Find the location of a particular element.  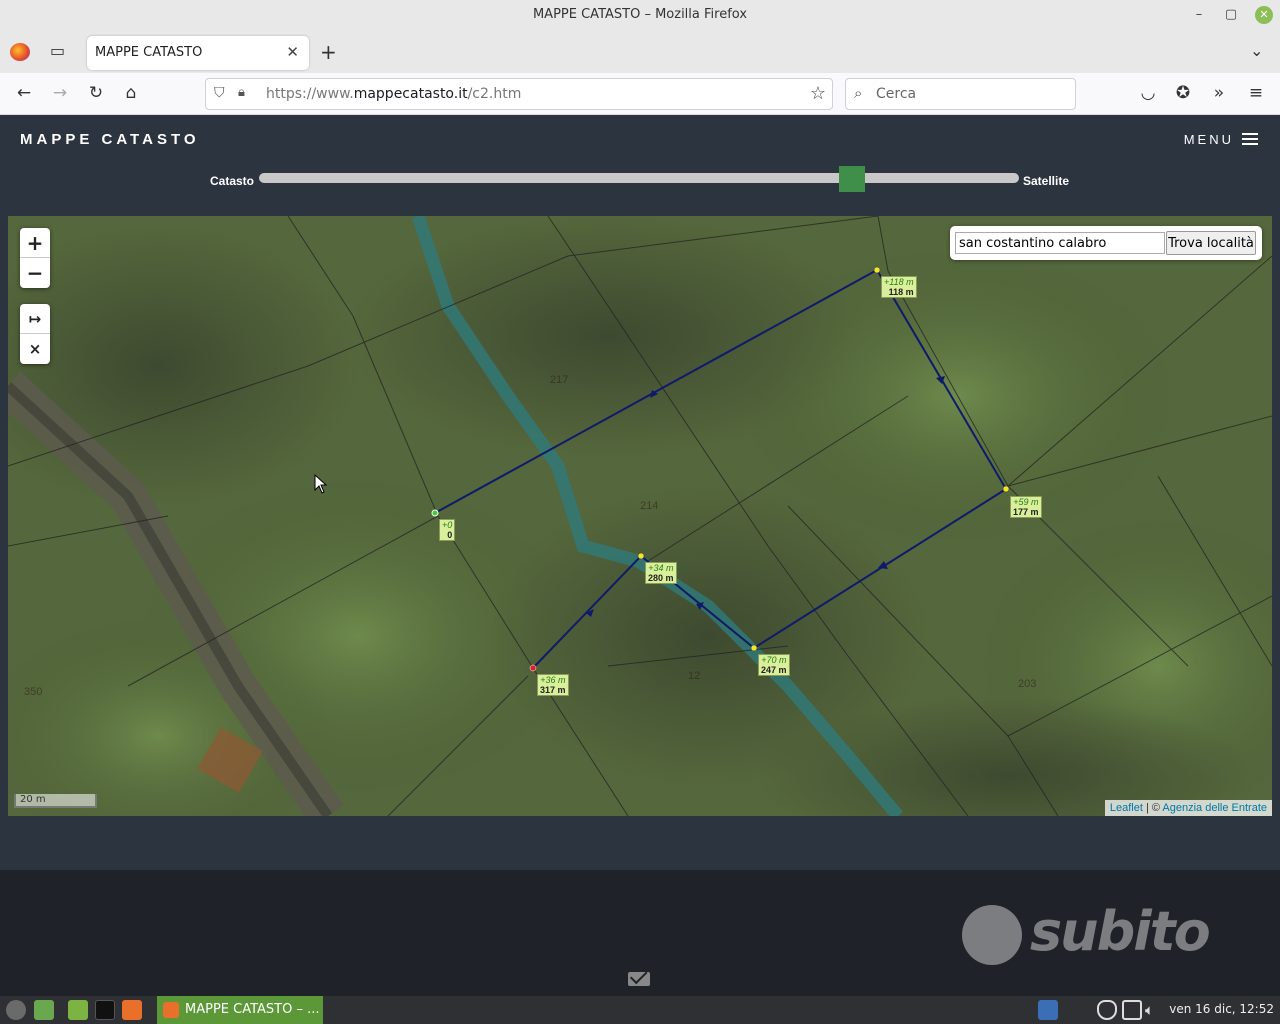

list-tabs-icon: ⌄ is located at coordinates (1256, 50).